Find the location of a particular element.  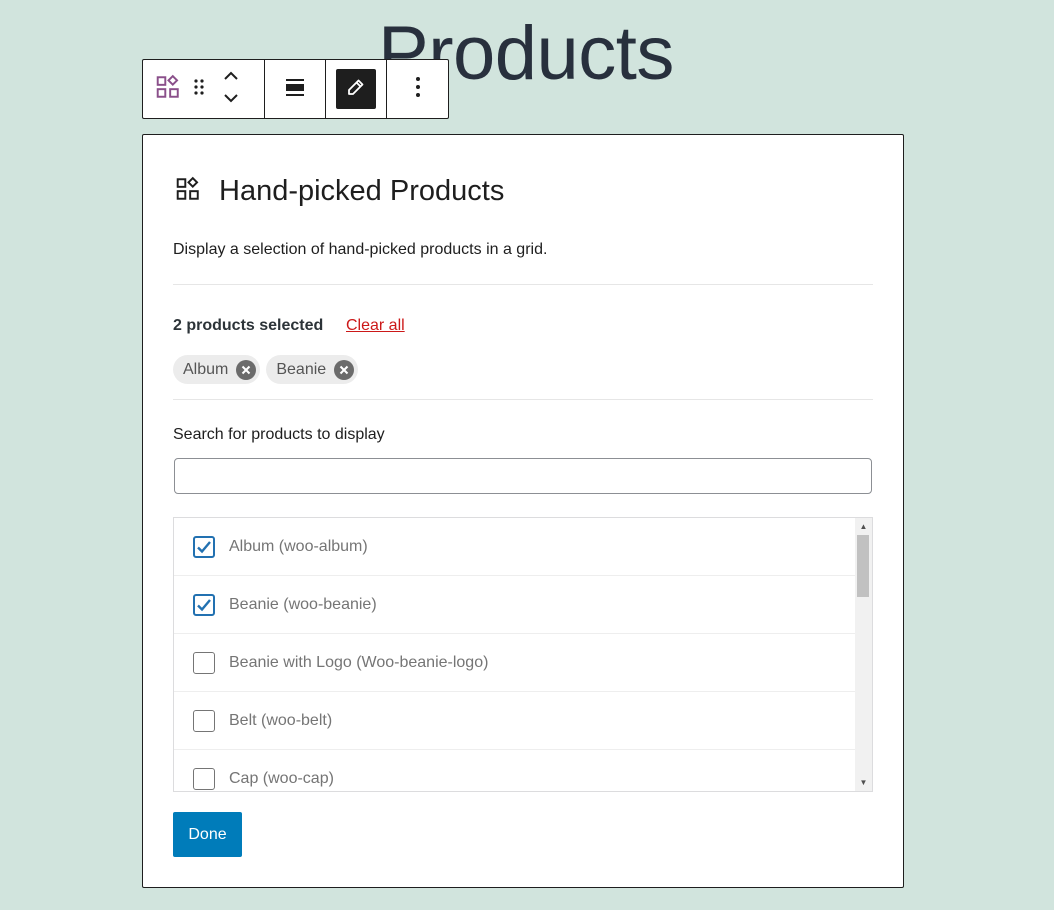

product-search-input is located at coordinates (523, 476).